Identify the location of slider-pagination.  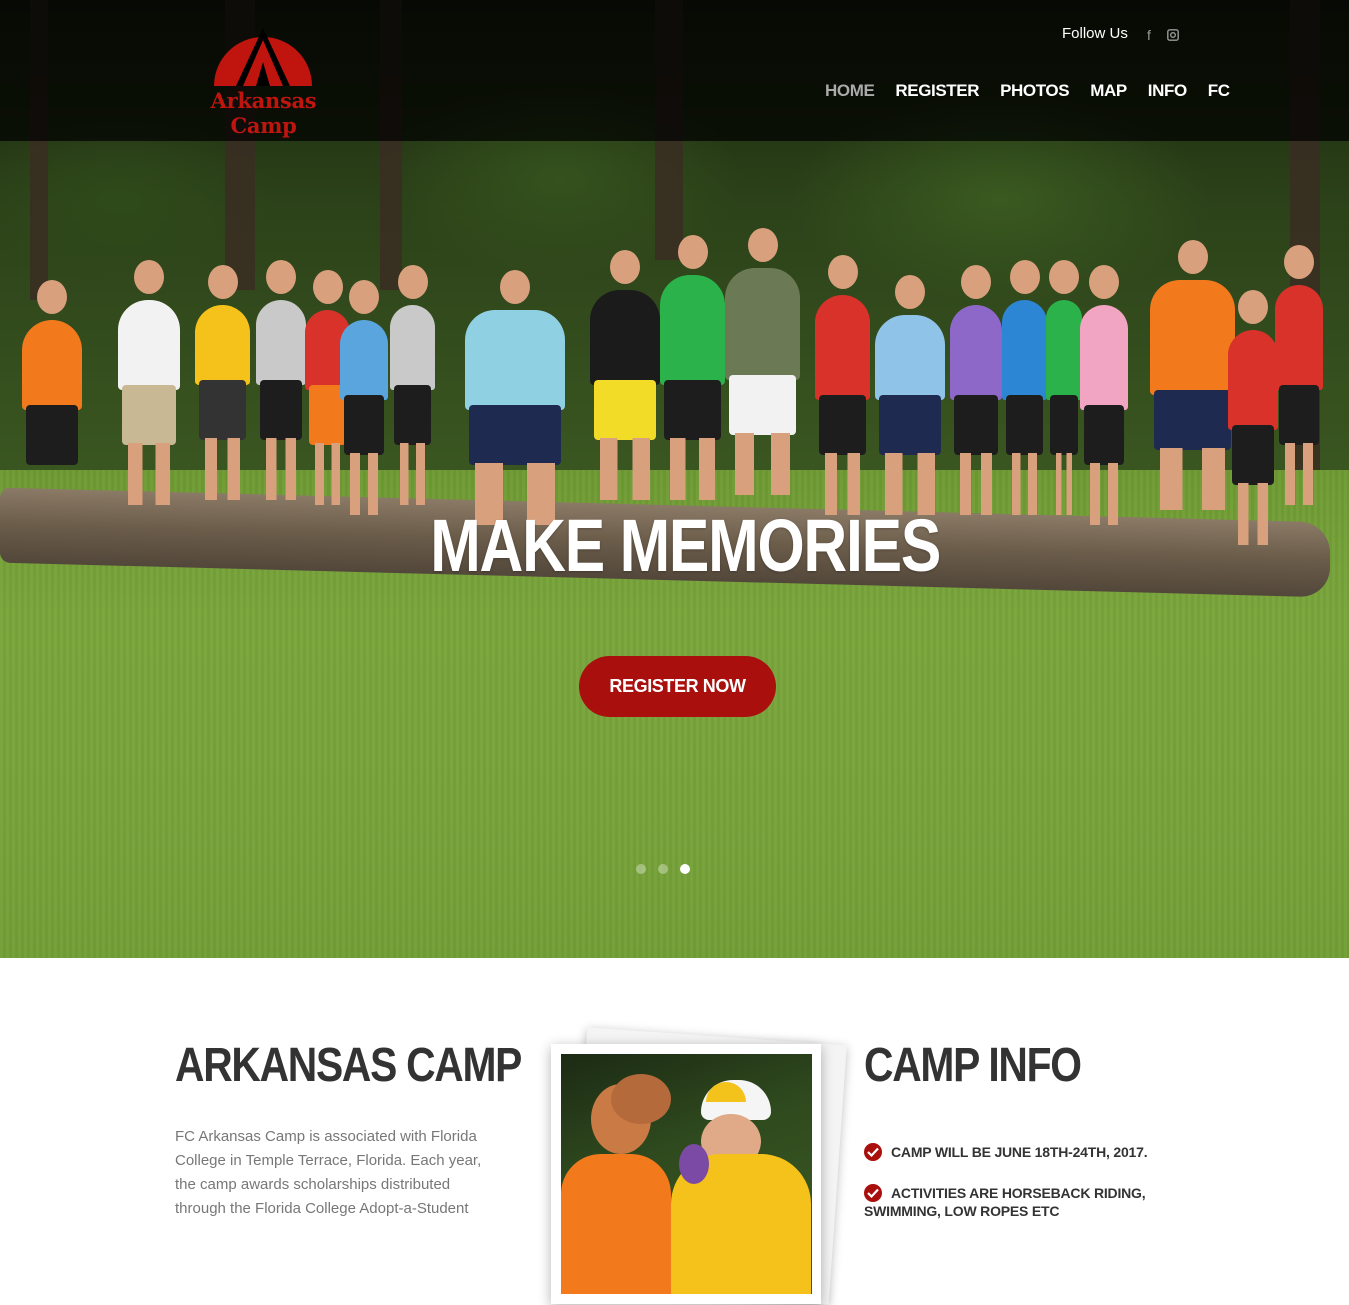
(663, 870).